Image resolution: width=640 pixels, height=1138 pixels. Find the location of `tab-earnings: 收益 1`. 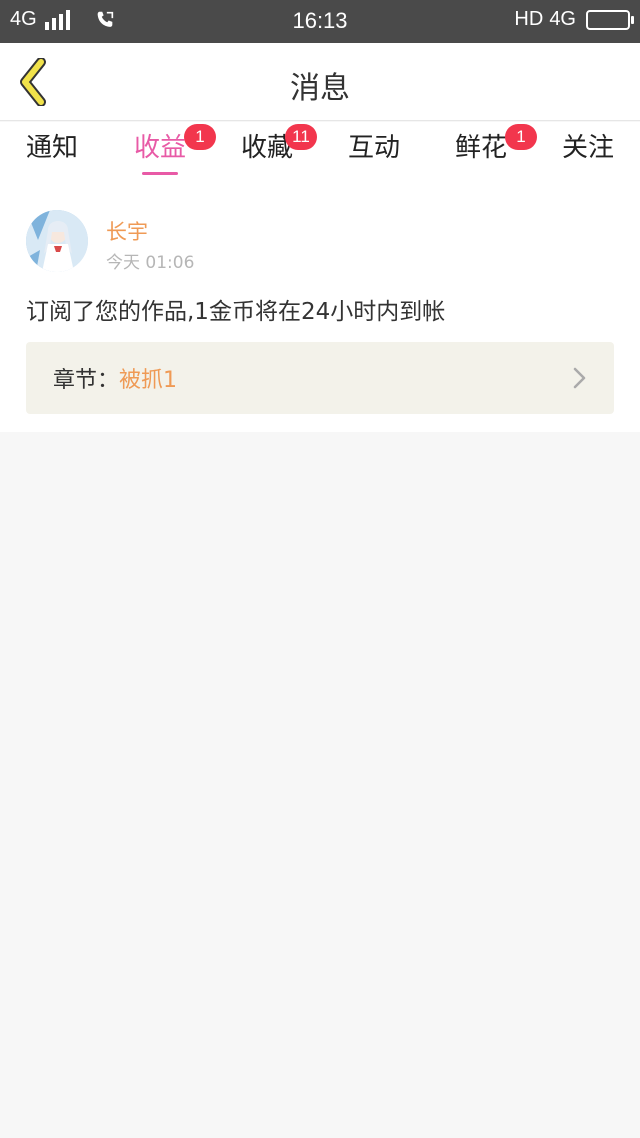

tab-earnings: 收益 1 is located at coordinates (175, 154).